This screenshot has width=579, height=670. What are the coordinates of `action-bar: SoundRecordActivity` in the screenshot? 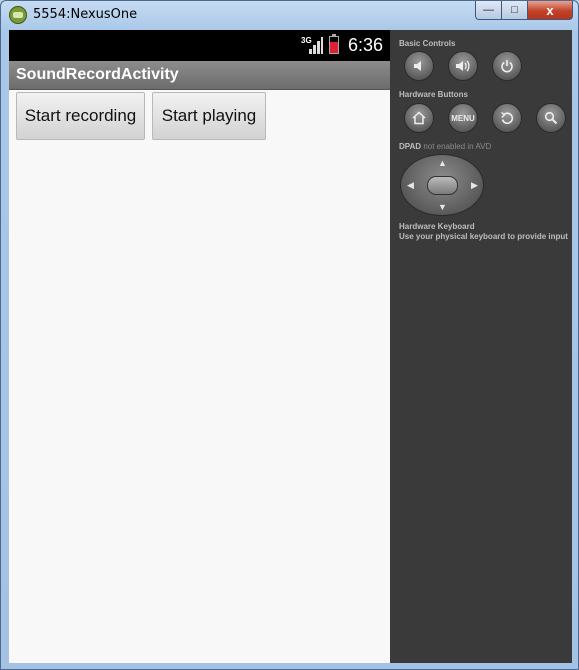 It's located at (199, 75).